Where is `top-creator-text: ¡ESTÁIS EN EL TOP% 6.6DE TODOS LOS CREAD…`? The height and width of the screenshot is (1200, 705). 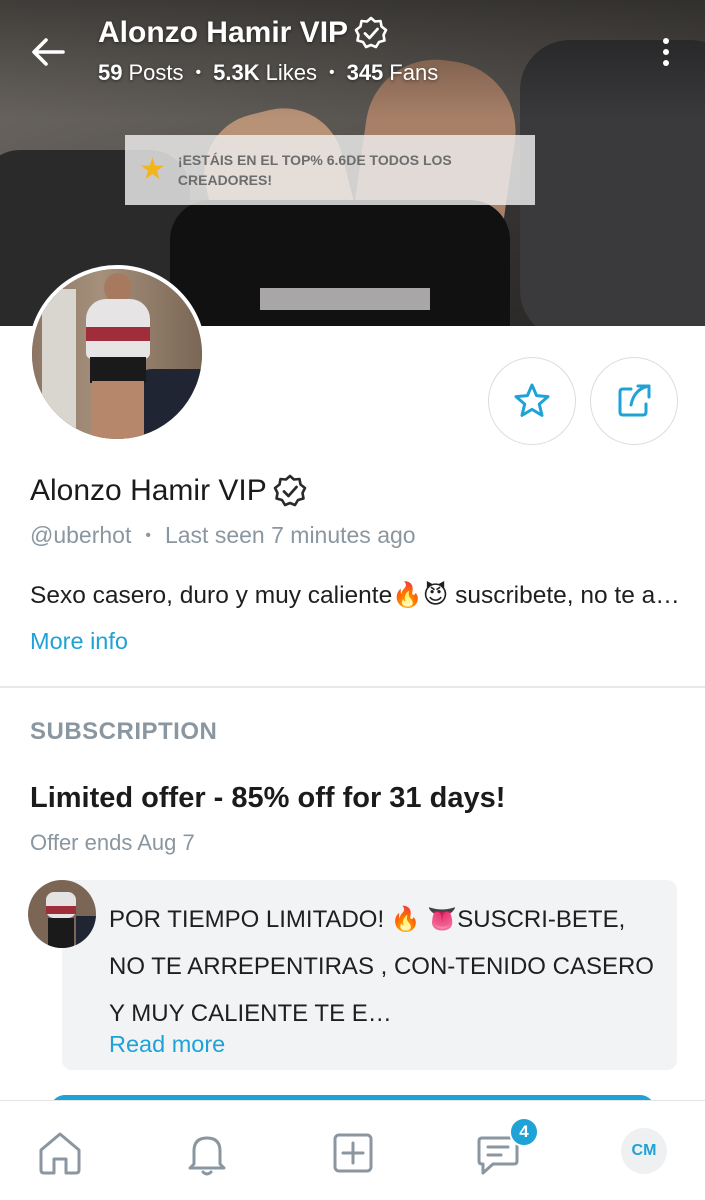
top-creator-text: ¡ESTÁIS EN EL TOP% 6.6DE TODOS LOS CREAD… is located at coordinates (314, 170).